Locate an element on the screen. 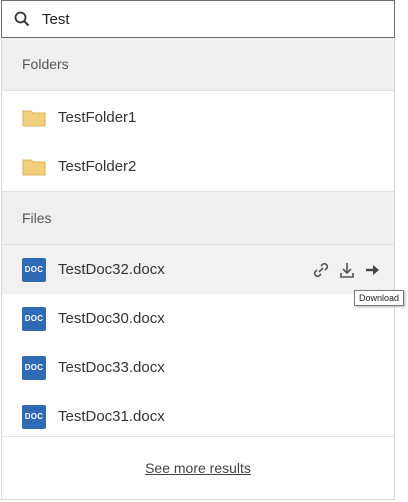 Image resolution: width=408 pixels, height=502 pixels. search-bar is located at coordinates (198, 19).